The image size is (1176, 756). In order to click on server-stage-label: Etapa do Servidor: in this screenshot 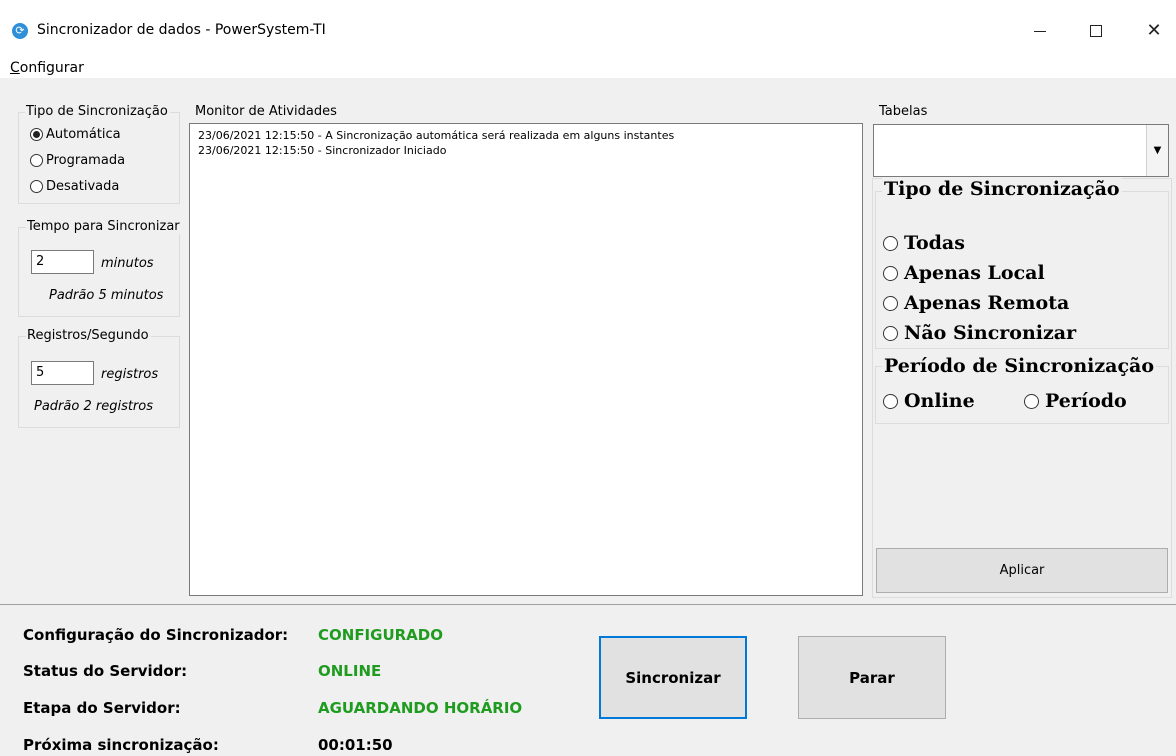, I will do `click(102, 708)`.